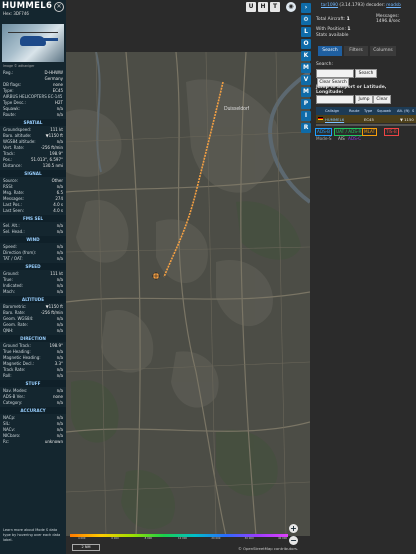  What do you see at coordinates (391, 132) in the screenshot?
I see `legend-tis-b: TIS-B` at bounding box center [391, 132].